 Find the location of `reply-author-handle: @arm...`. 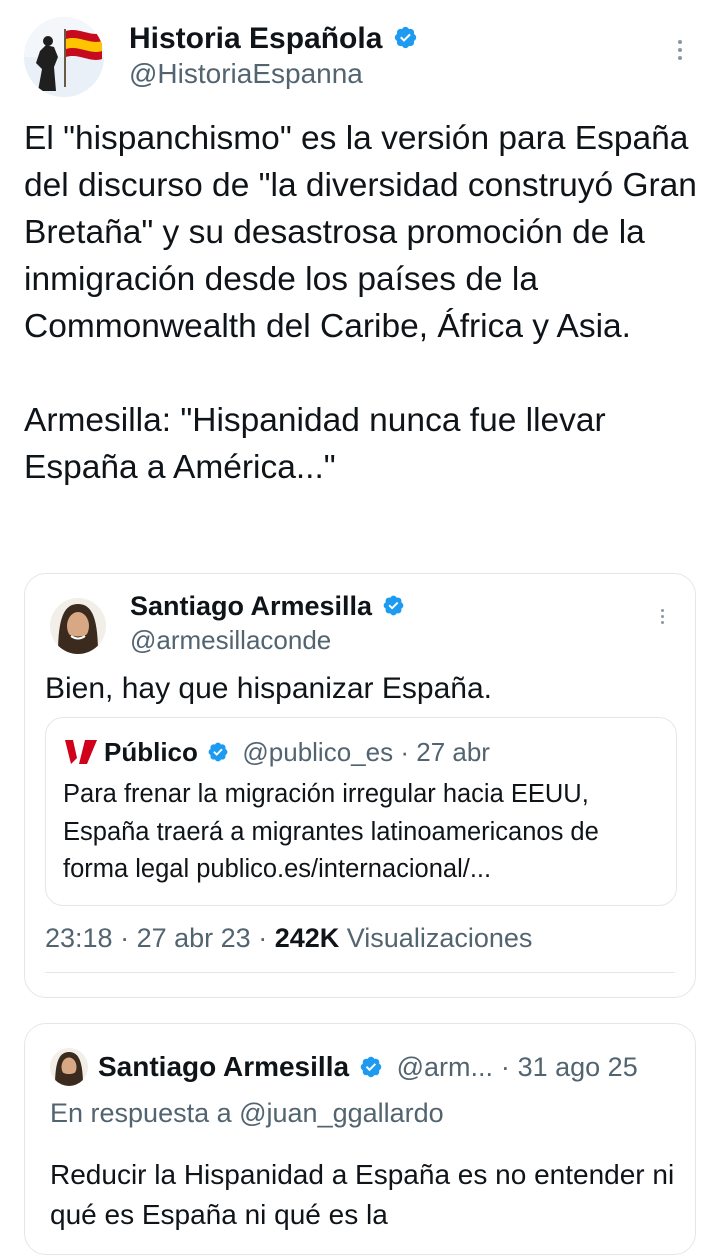

reply-author-handle: @arm... is located at coordinates (445, 1067).